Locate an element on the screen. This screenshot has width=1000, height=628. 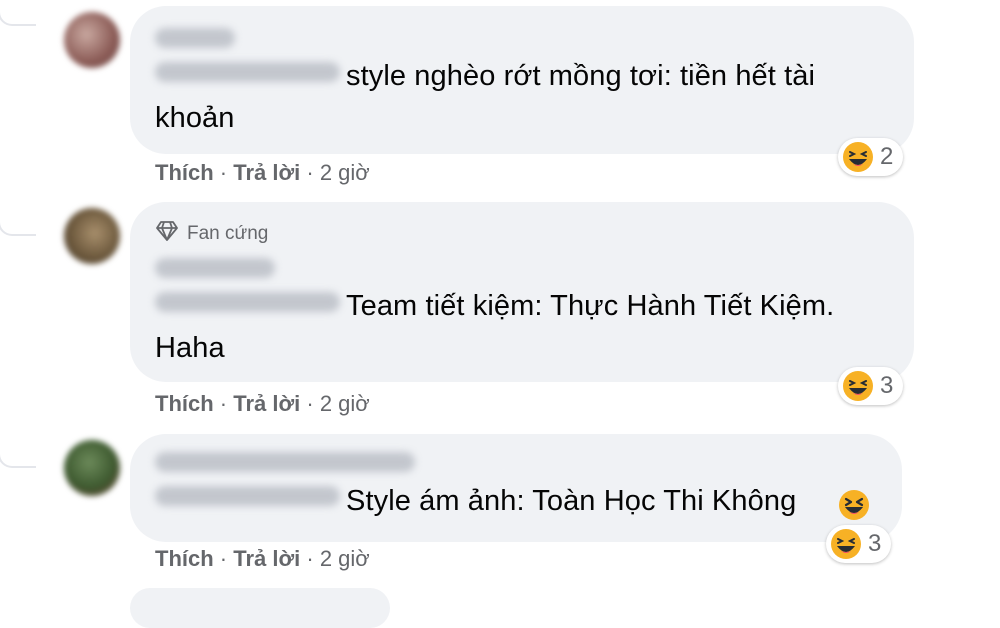
diamond-icon is located at coordinates (167, 234).